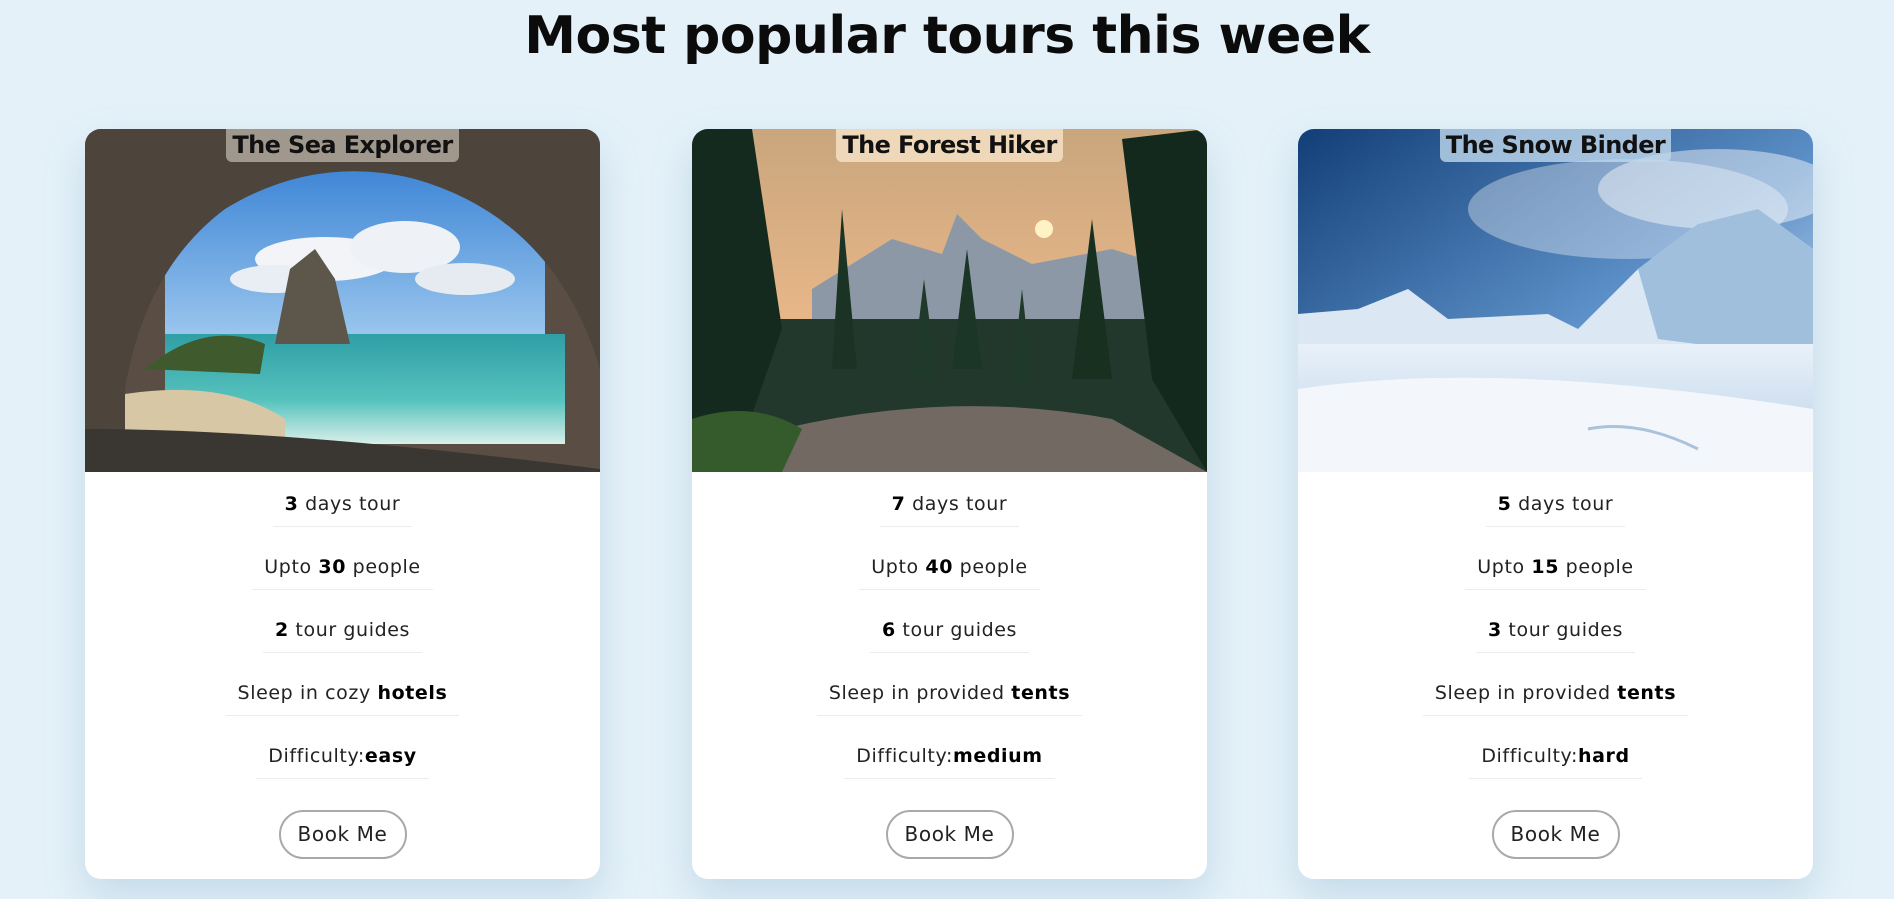 Image resolution: width=1894 pixels, height=899 pixels. I want to click on tour-accommodation: Sleep in cozy hotels, so click(342, 692).